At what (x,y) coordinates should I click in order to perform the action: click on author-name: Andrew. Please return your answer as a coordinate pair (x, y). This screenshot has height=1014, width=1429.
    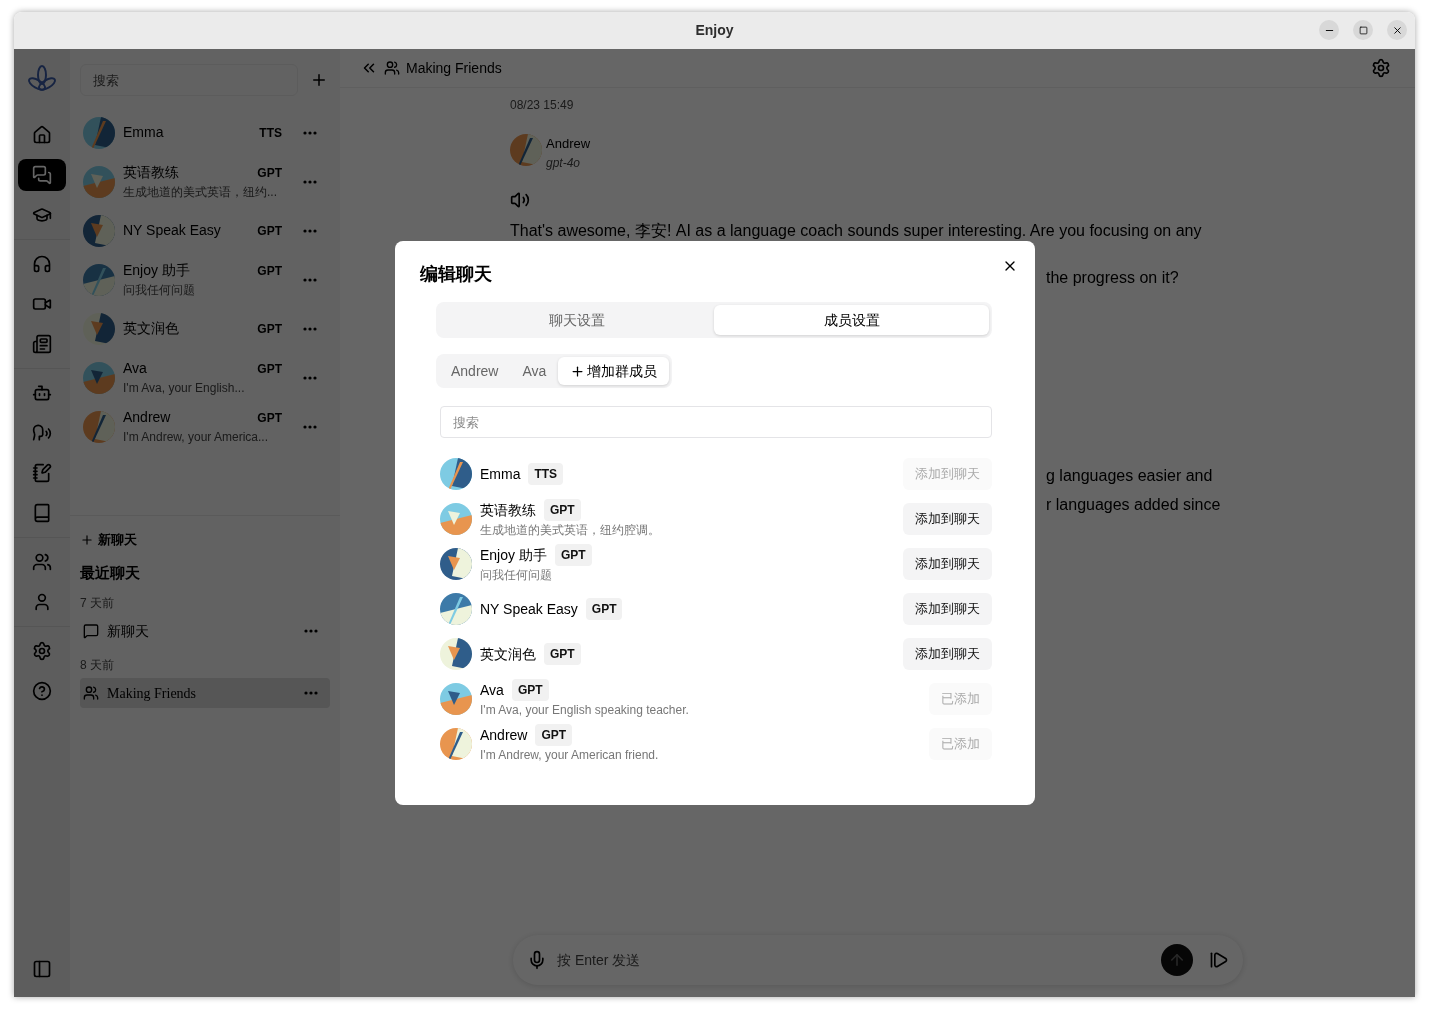
    Looking at the image, I should click on (568, 144).